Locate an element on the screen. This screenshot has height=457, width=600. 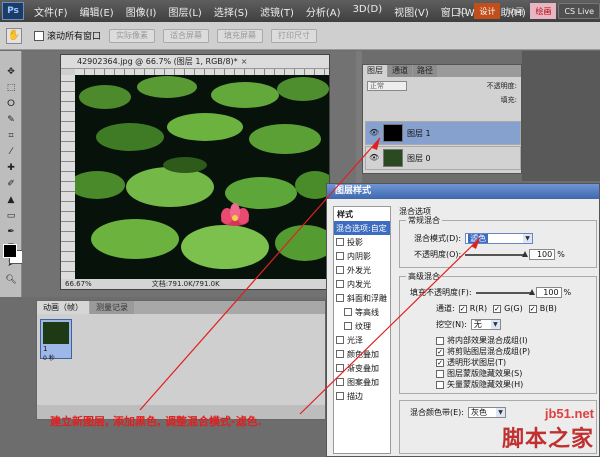
fit-screen-button: 适合屏幕 is located at coordinates (186, 35).